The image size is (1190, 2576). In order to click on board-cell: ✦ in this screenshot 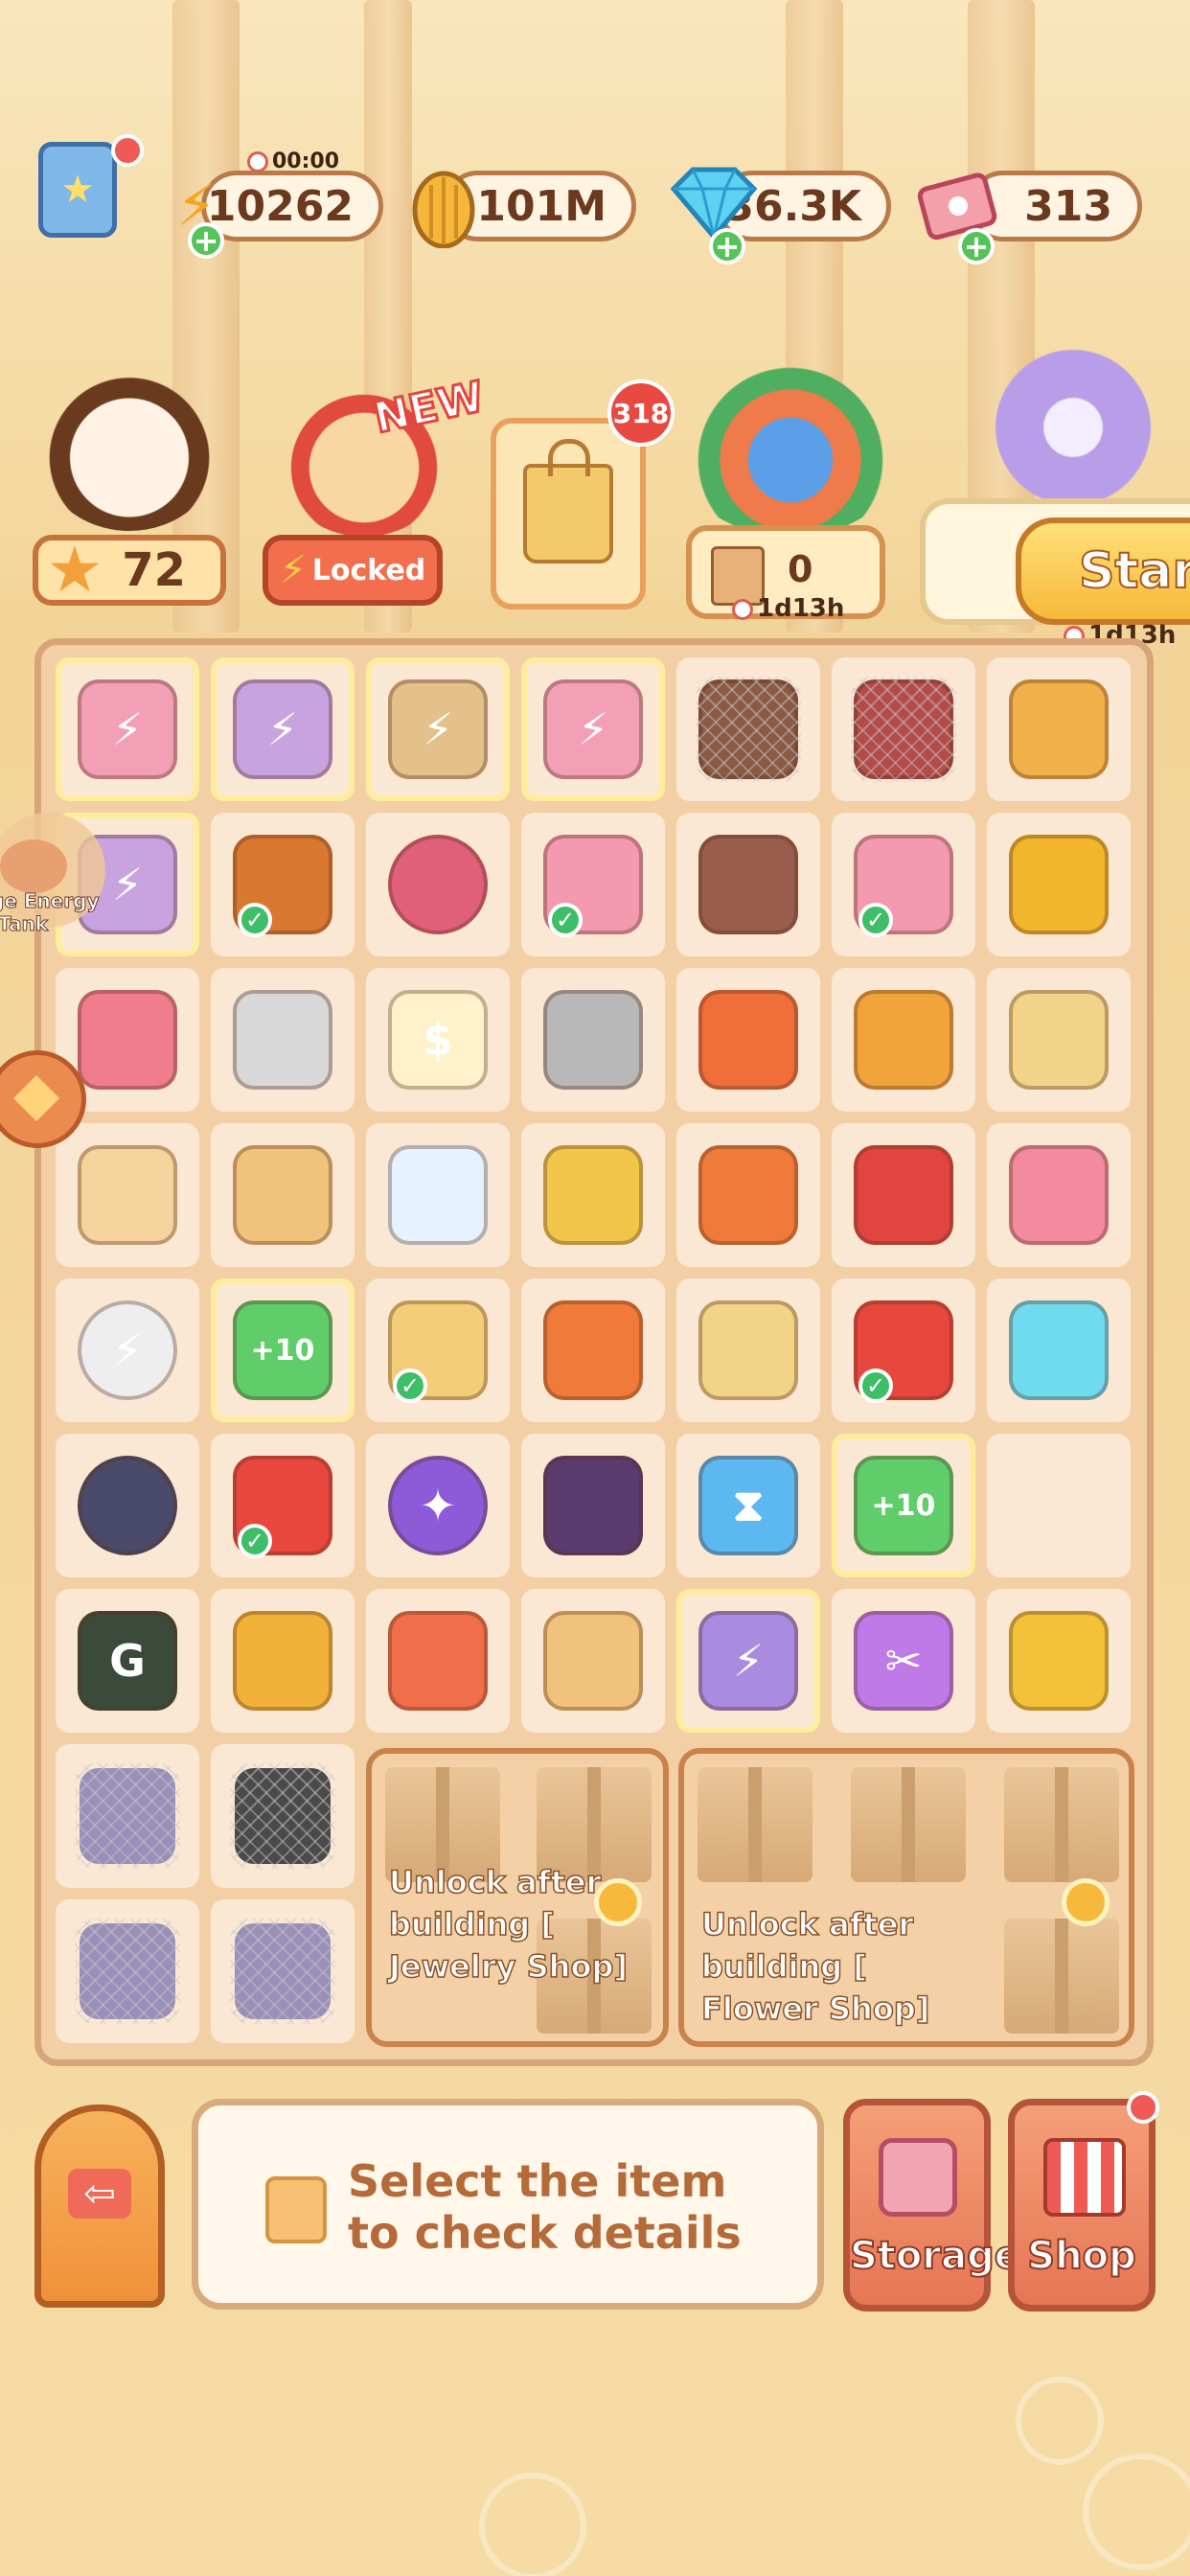, I will do `click(438, 1506)`.